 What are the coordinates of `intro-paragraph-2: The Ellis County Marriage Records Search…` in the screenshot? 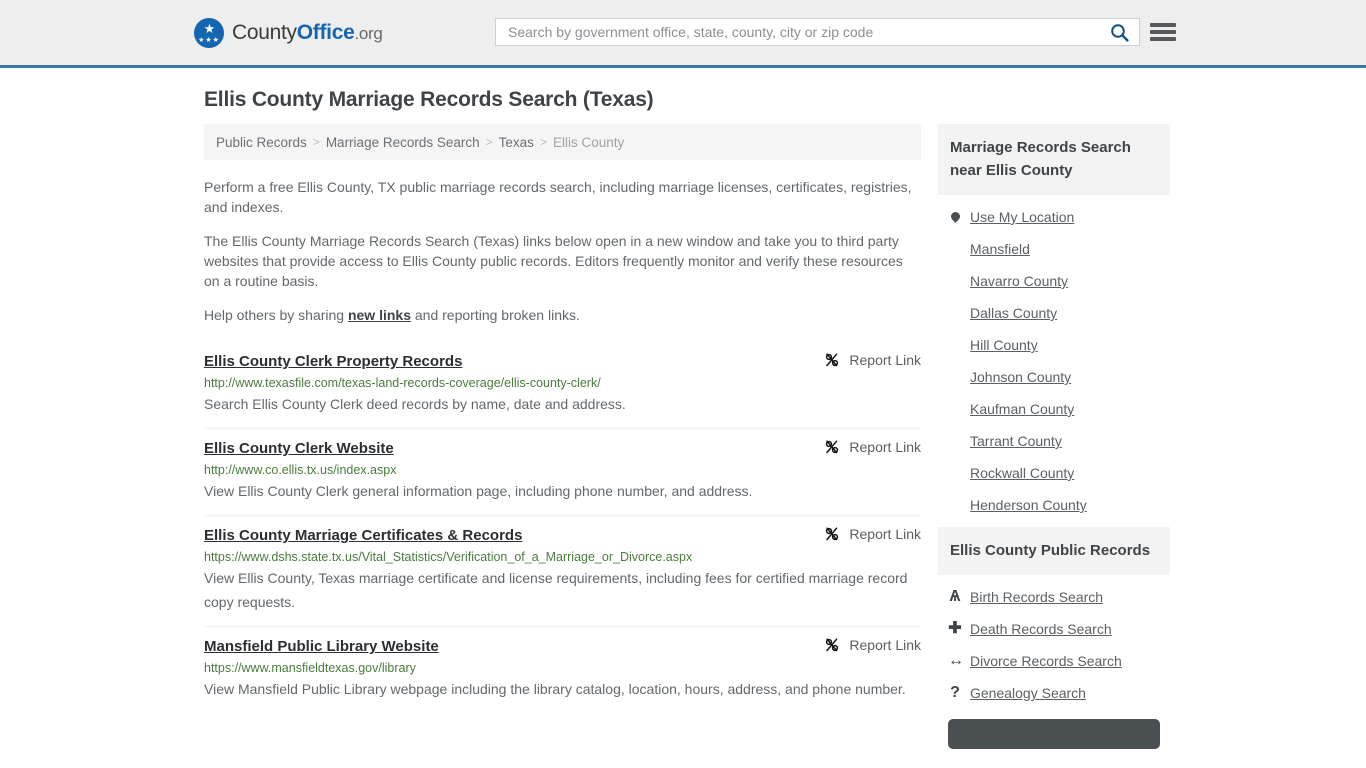 It's located at (553, 261).